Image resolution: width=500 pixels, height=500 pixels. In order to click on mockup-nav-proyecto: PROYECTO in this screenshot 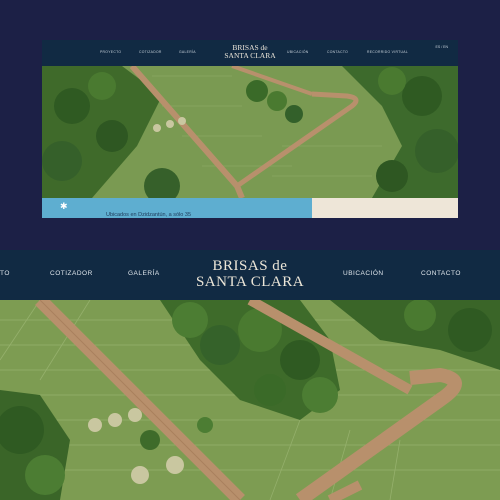, I will do `click(110, 52)`.